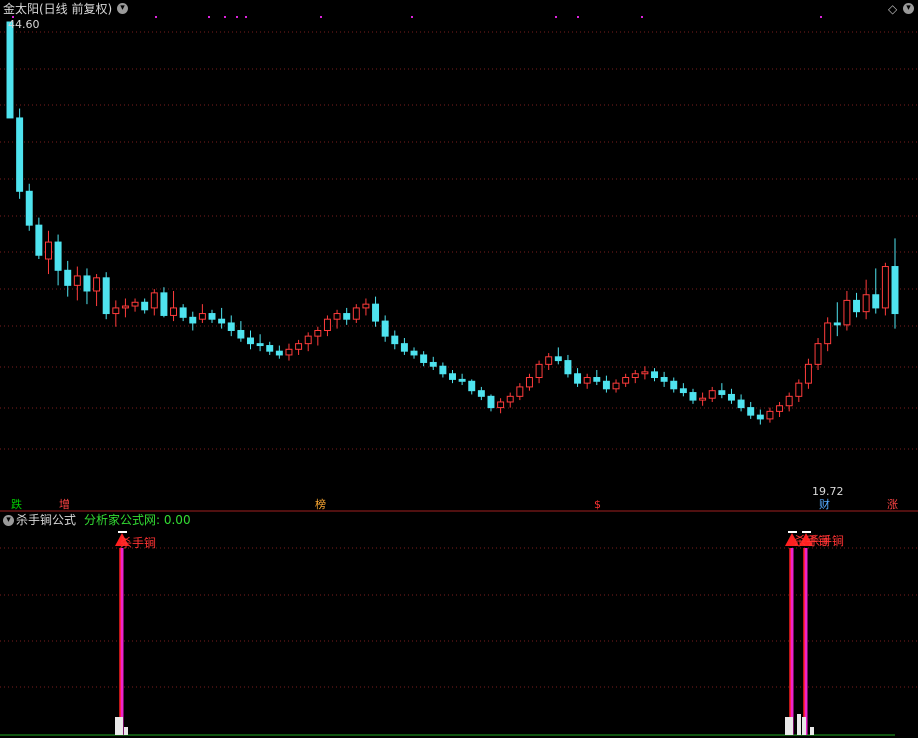 The width and height of the screenshot is (918, 738). Describe the element at coordinates (824, 504) in the screenshot. I see `event-badge: 财` at that location.